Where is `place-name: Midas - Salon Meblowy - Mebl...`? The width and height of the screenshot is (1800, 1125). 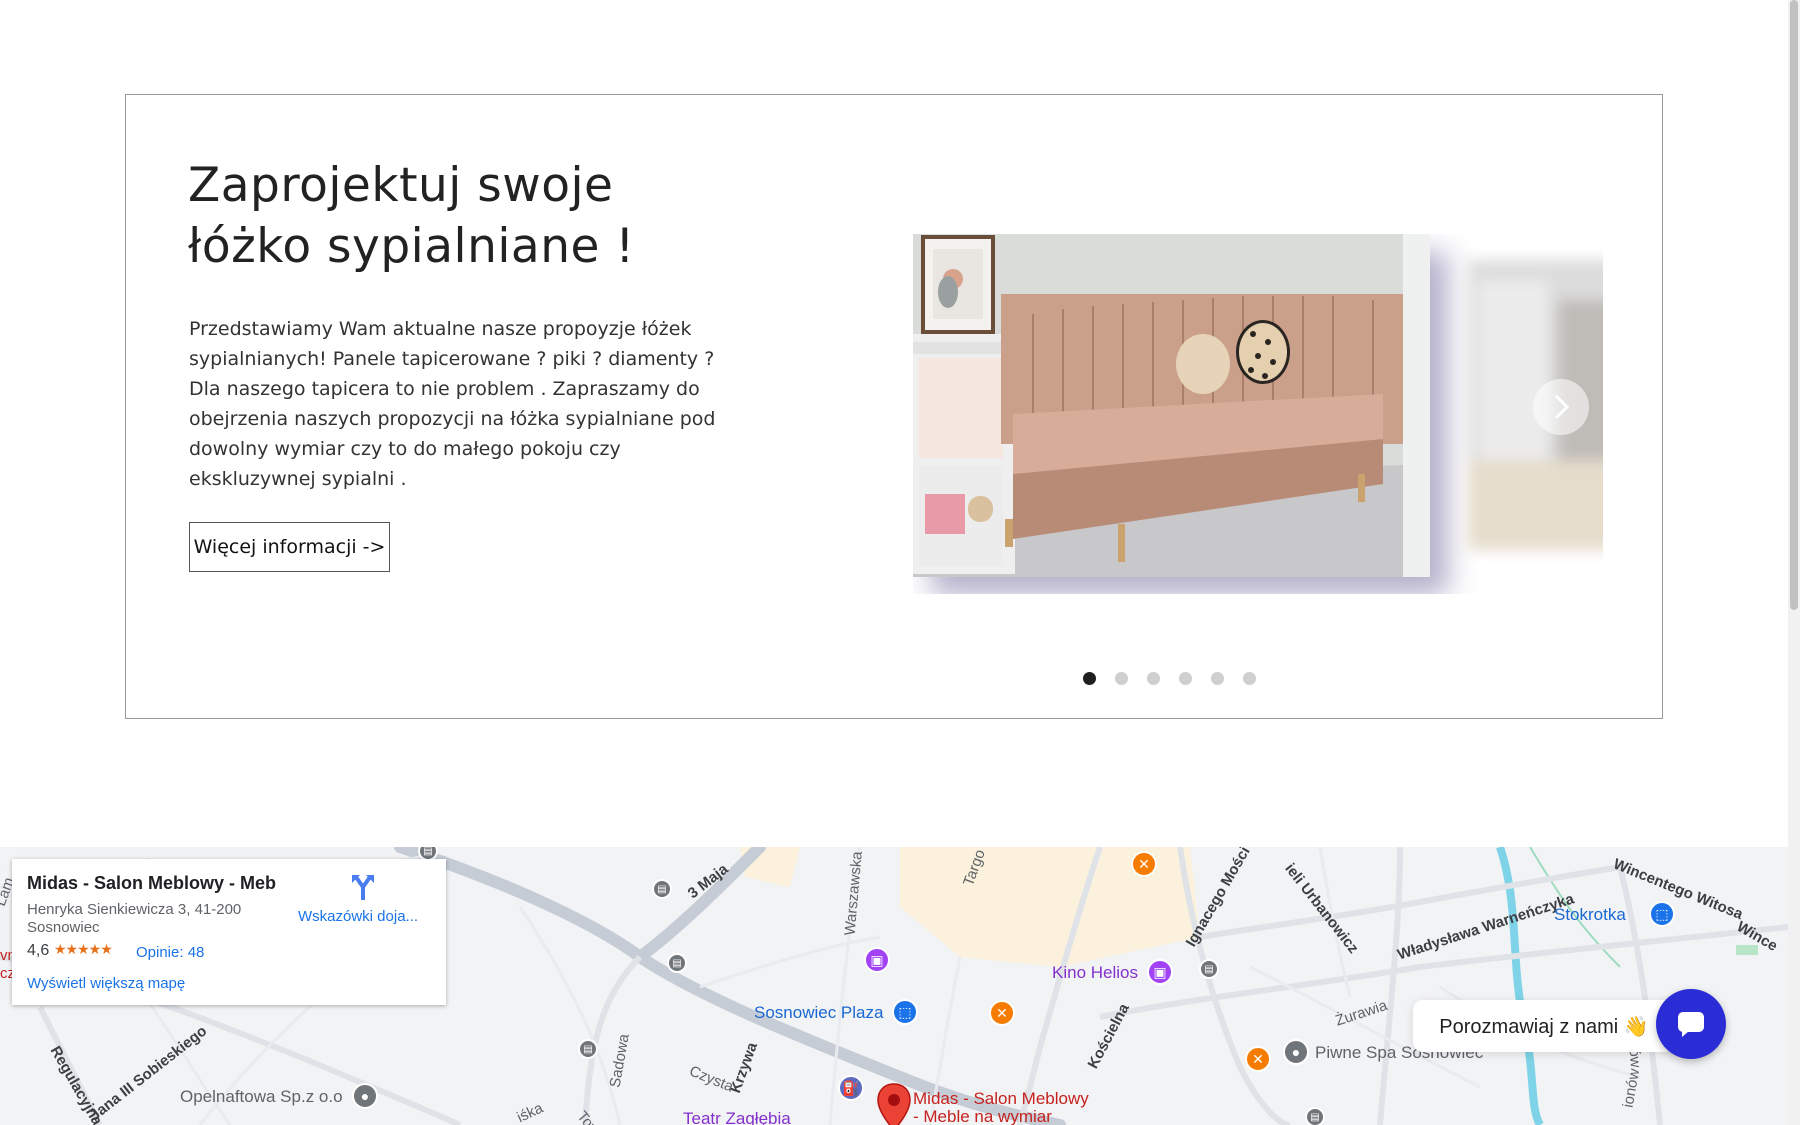 place-name: Midas - Salon Meblowy - Mebl... is located at coordinates (152, 883).